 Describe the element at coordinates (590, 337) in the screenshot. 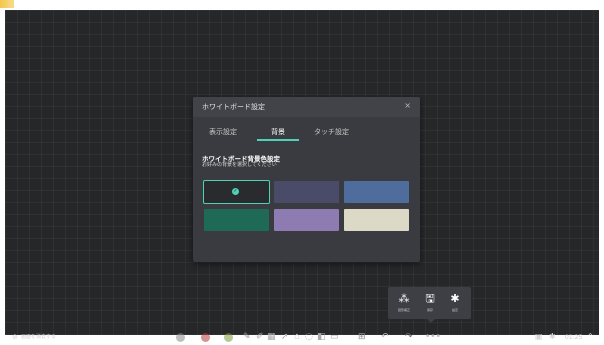

I see `chevron-up-icon: ⌃` at that location.